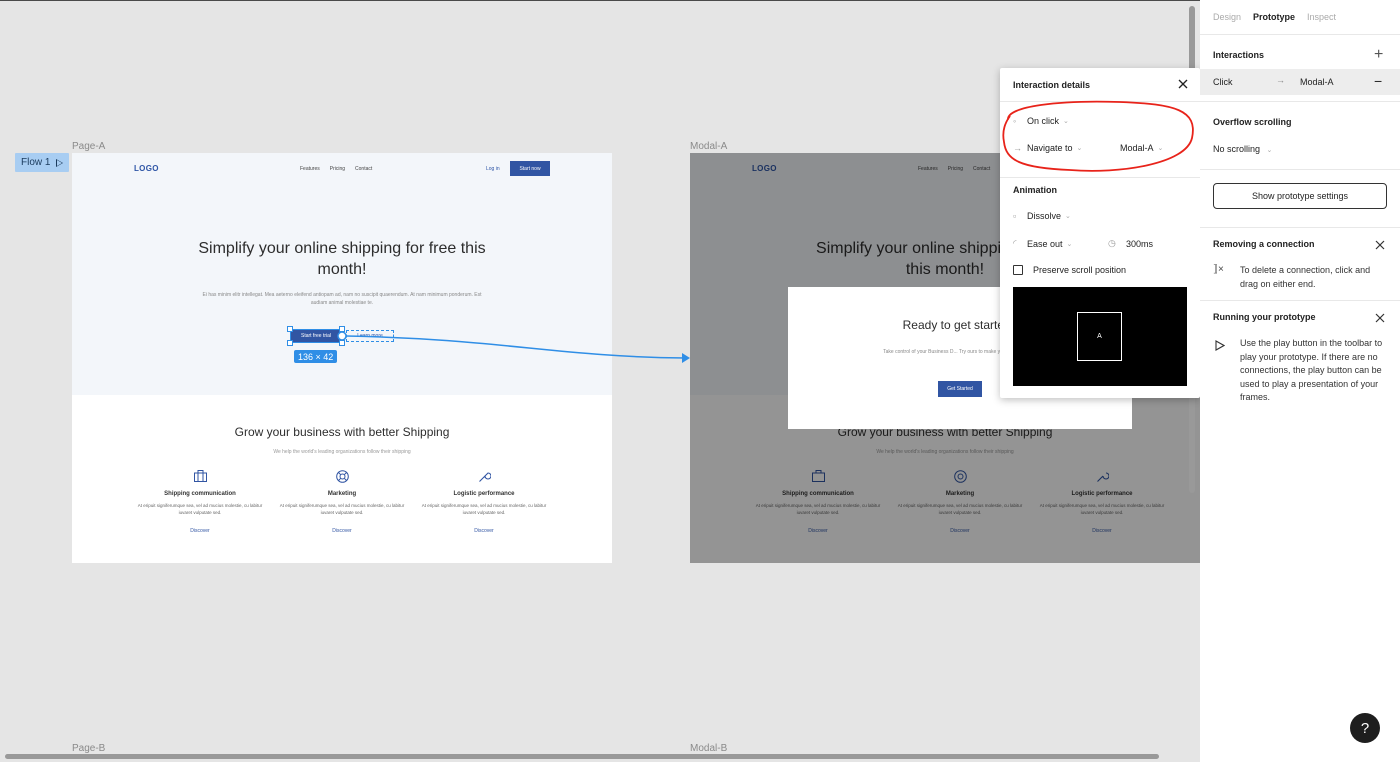  I want to click on tab-inspect: Inspect, so click(1321, 17).